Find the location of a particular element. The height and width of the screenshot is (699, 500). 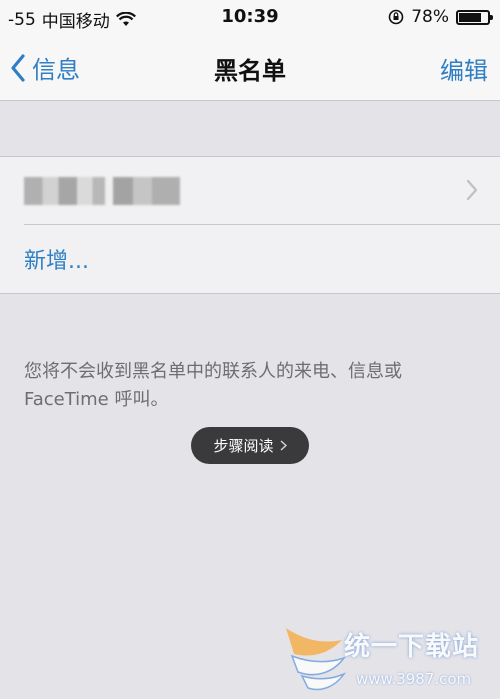

edit-button: 编辑 is located at coordinates (464, 68).